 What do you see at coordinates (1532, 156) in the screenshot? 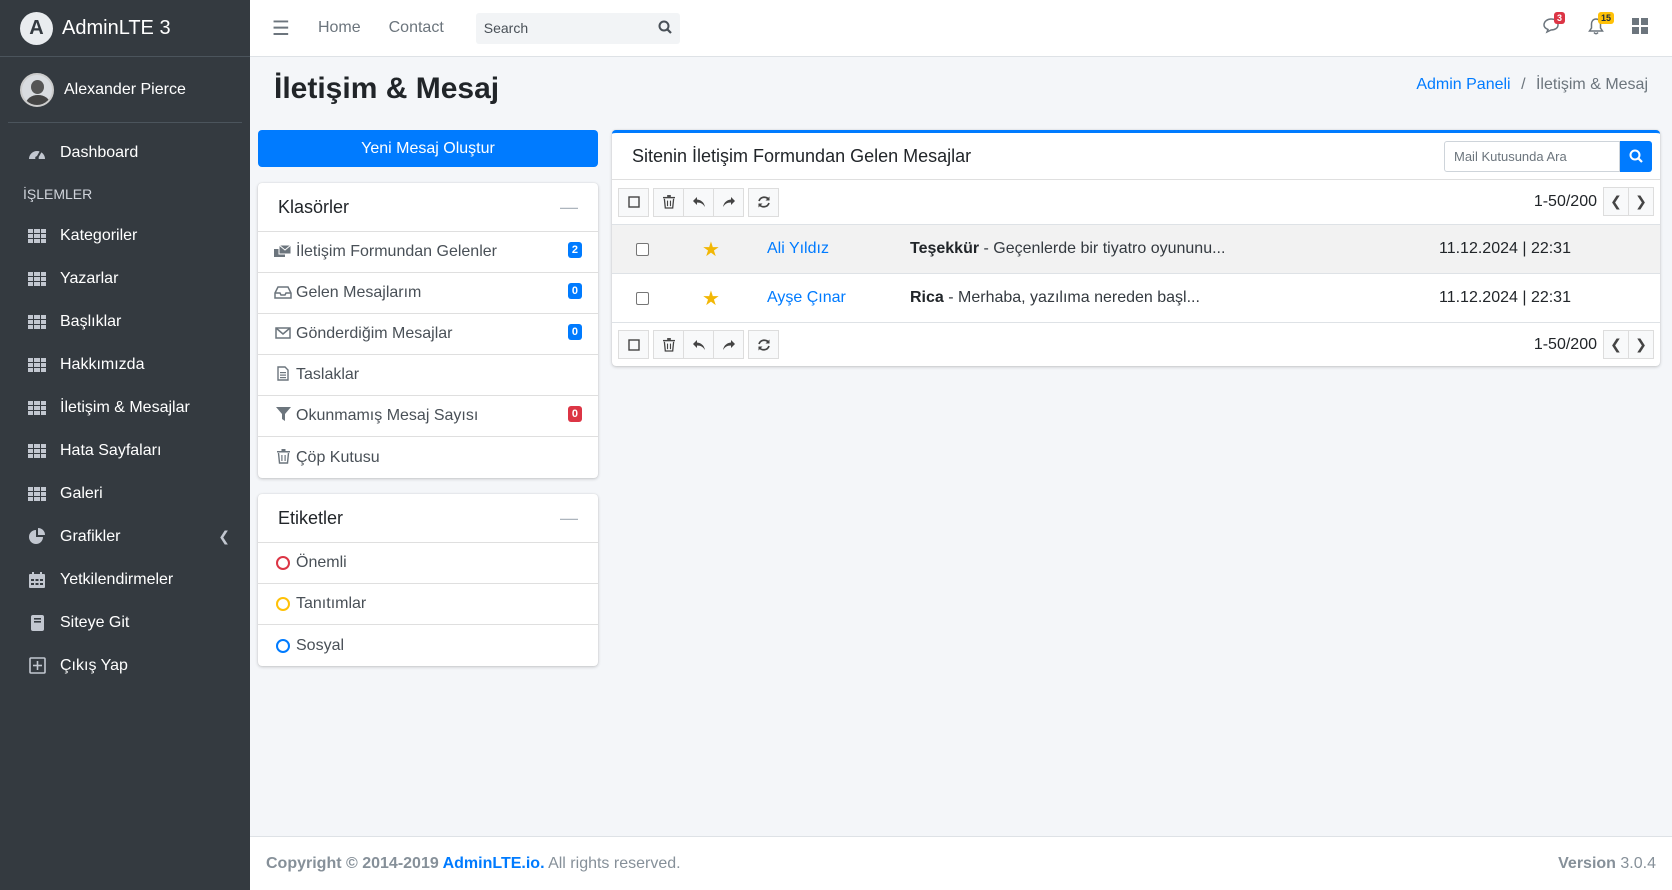
I see `mailbox-search-input` at bounding box center [1532, 156].